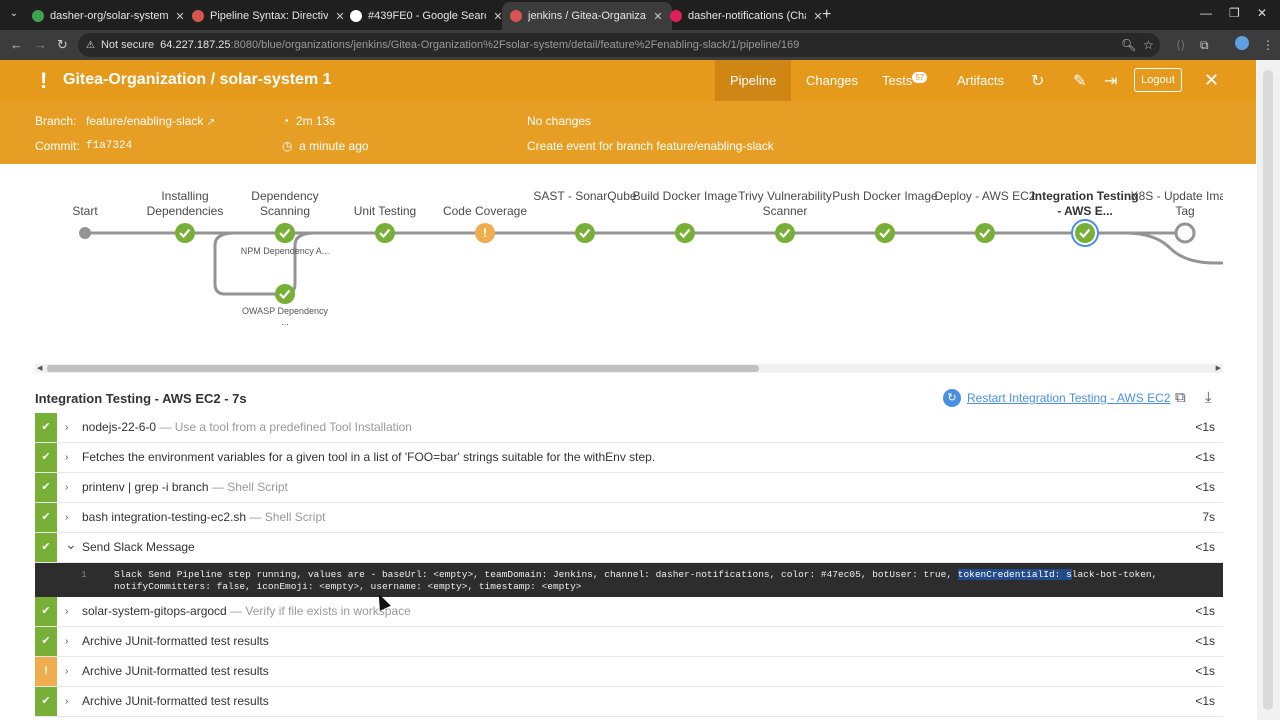  Describe the element at coordinates (753, 80) in the screenshot. I see `tab-pipeline: Pipeline` at that location.